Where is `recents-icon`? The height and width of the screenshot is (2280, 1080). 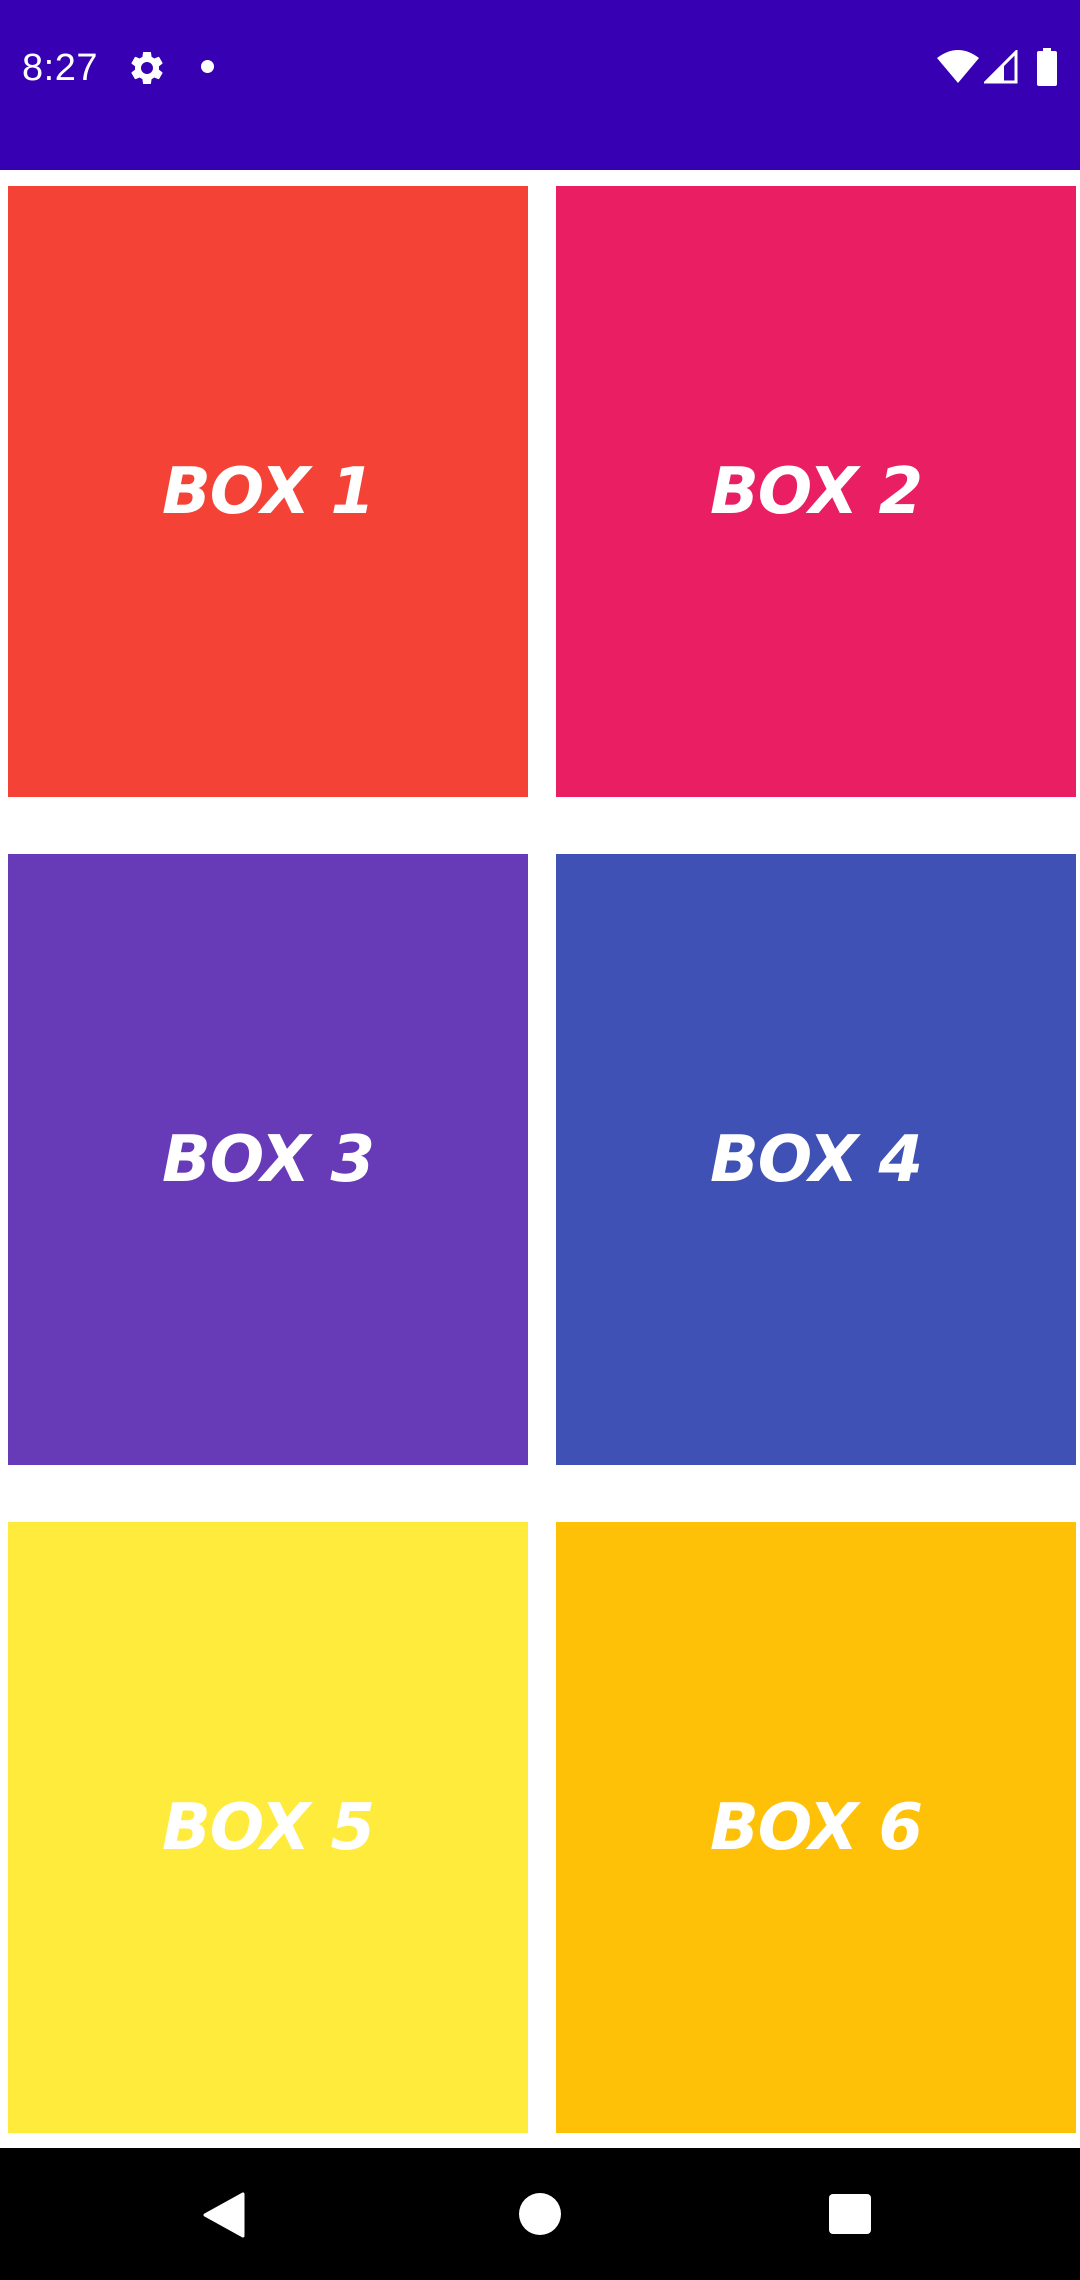 recents-icon is located at coordinates (850, 2214).